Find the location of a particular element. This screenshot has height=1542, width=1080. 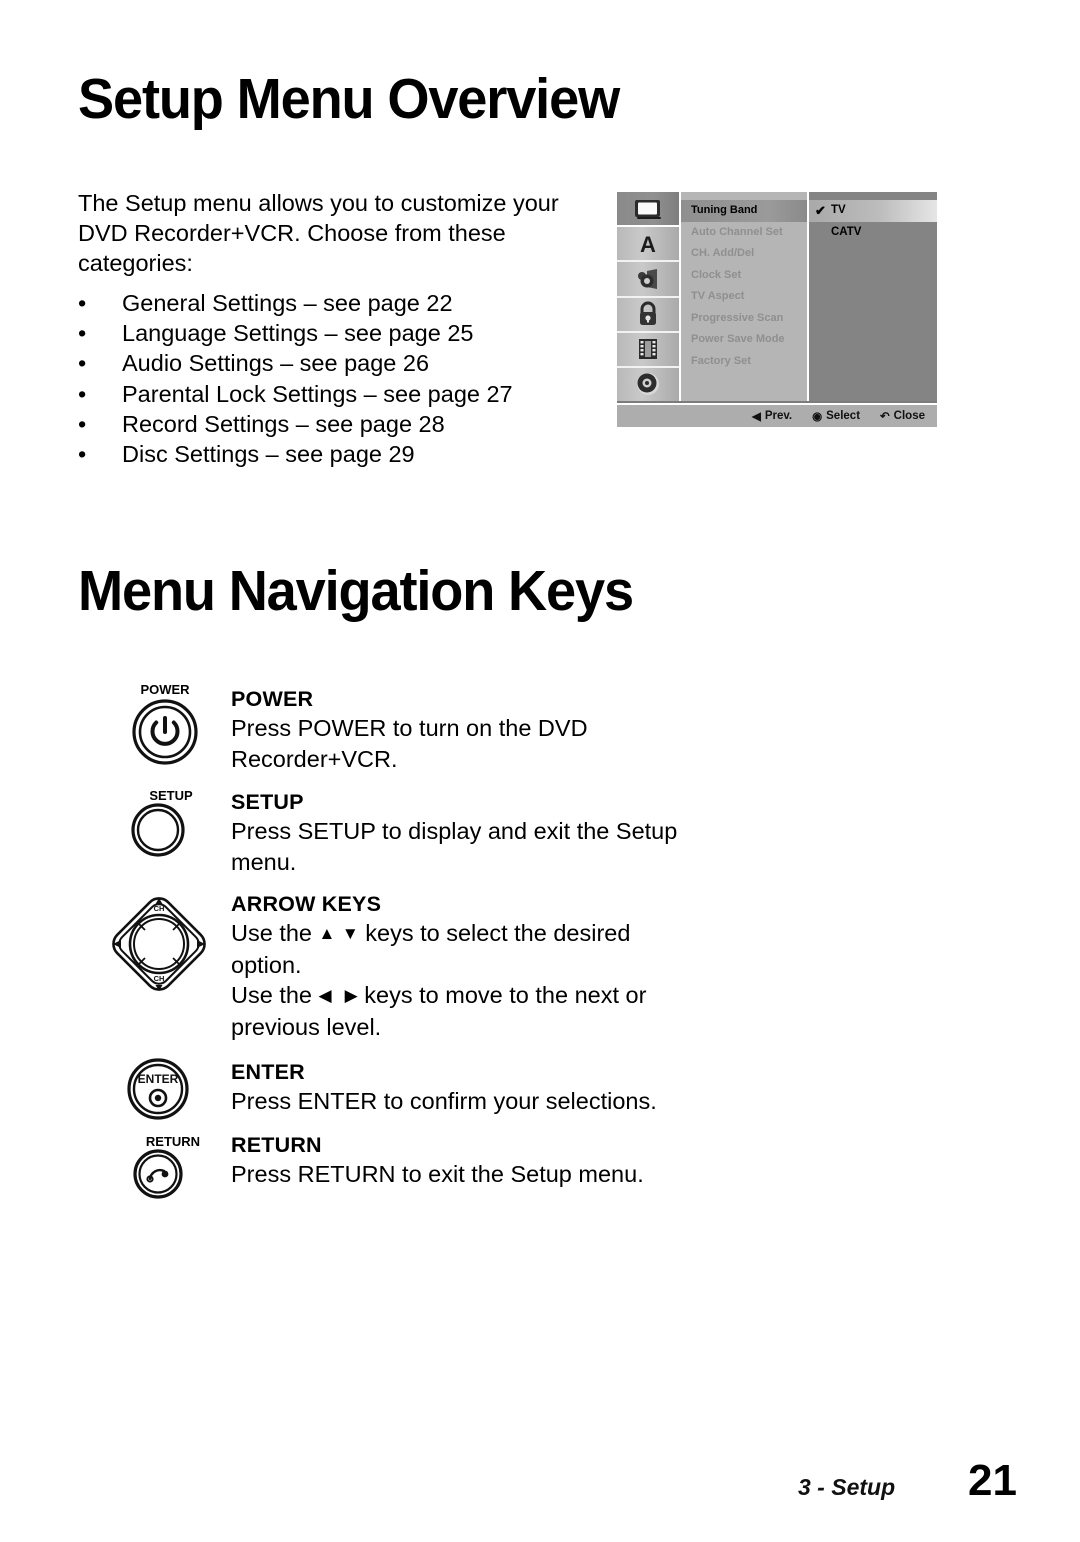

osd-menu-item-tv-aspect: TV Aspect is located at coordinates (744, 297).